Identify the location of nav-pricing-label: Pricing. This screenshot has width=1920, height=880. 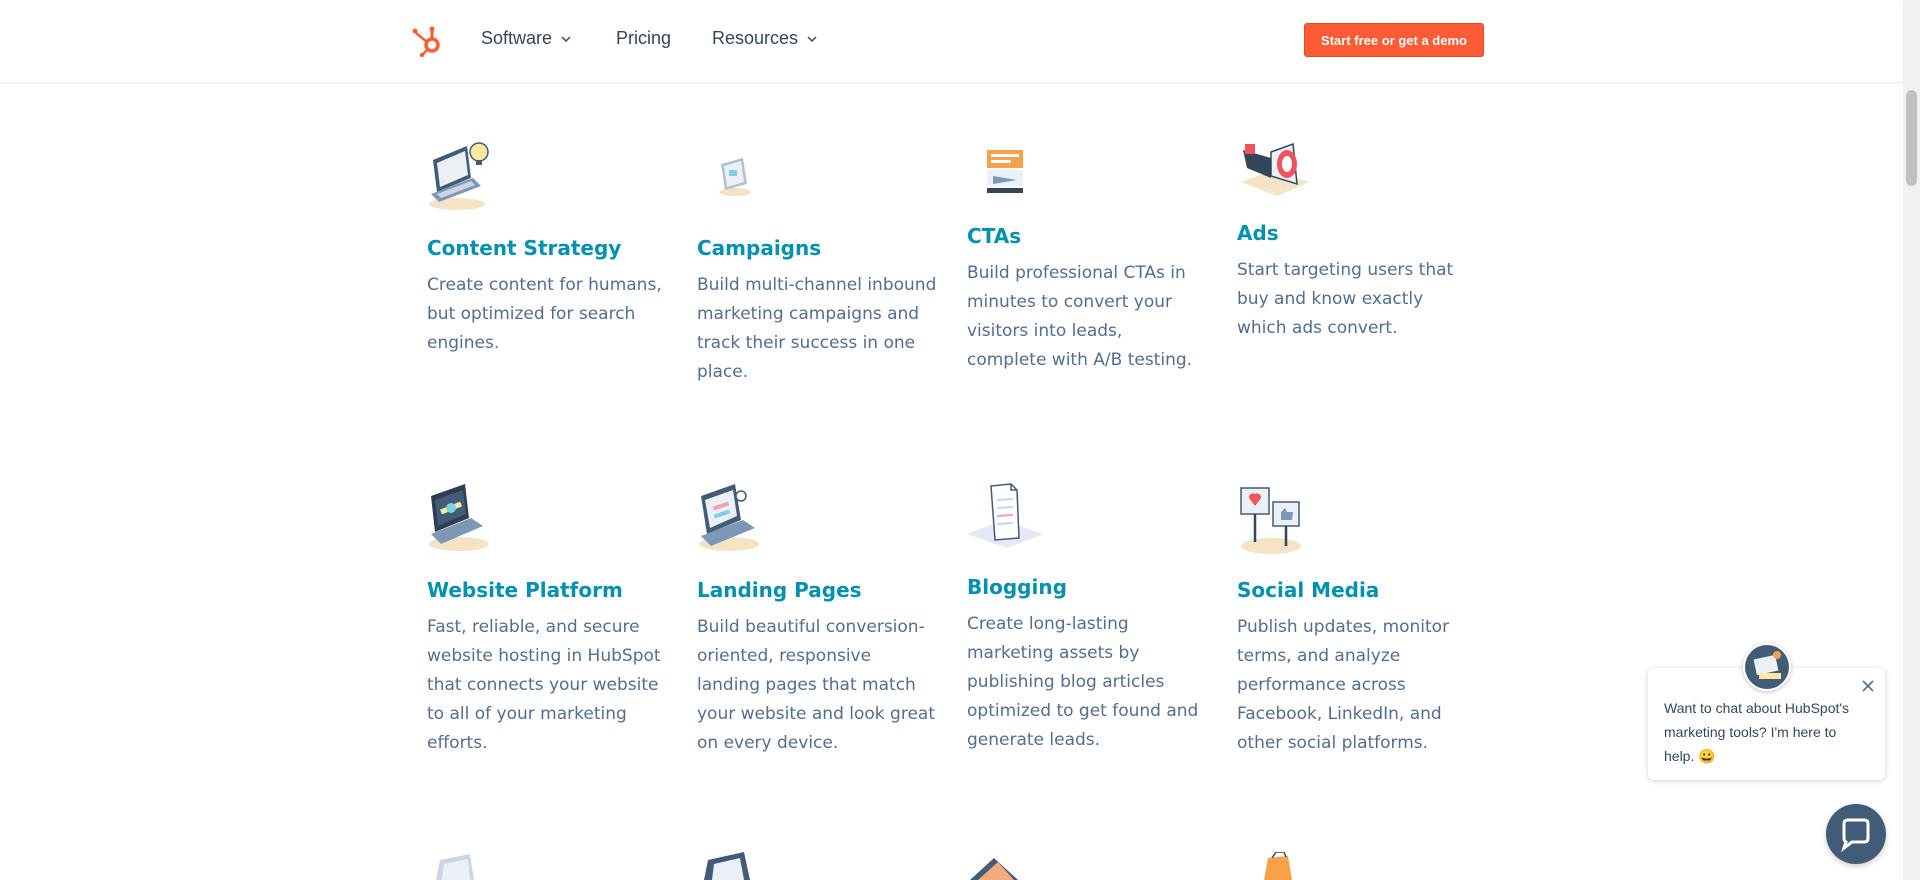
(644, 38).